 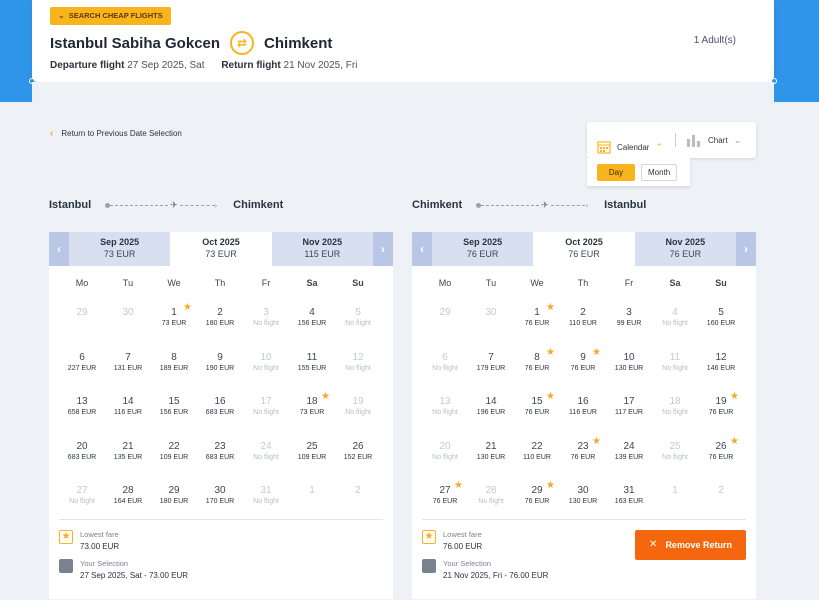 What do you see at coordinates (242, 43) in the screenshot?
I see `swap-icon: ⇄` at bounding box center [242, 43].